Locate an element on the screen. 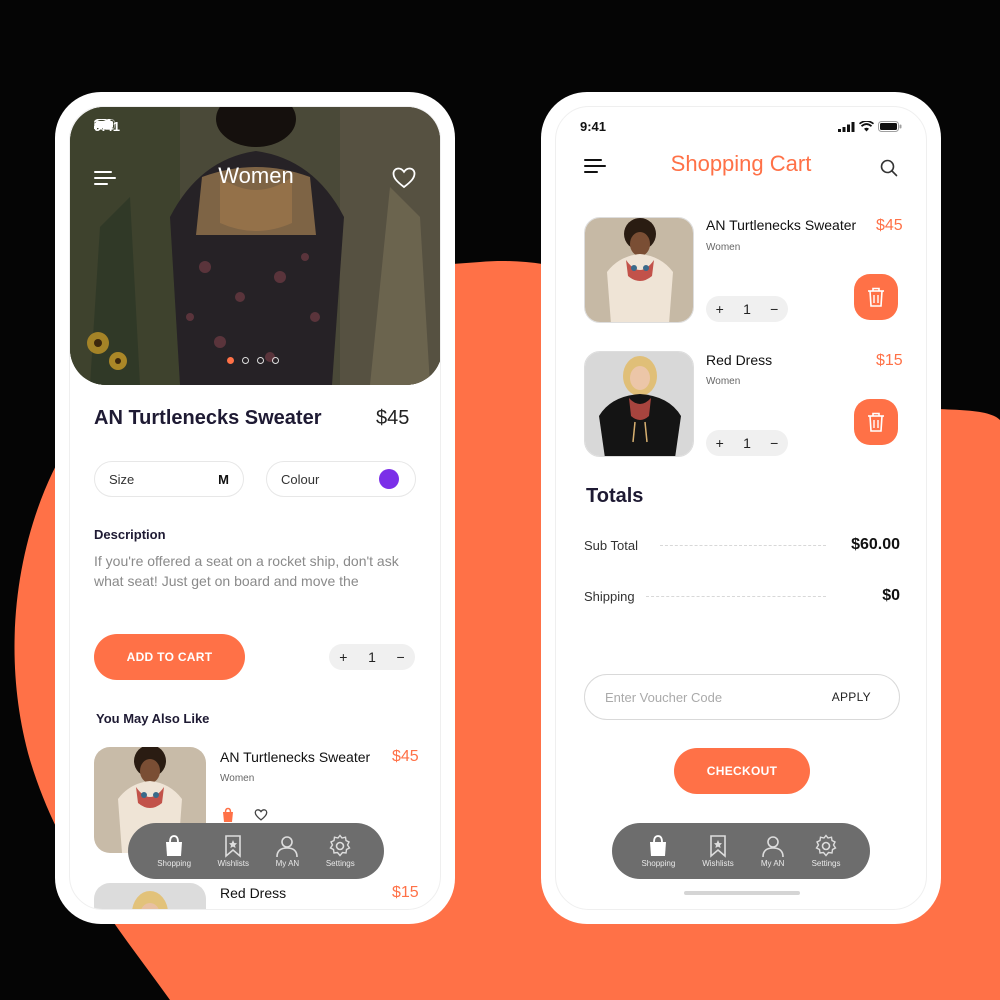  suggestion-name-2: Red Dress is located at coordinates (253, 893).